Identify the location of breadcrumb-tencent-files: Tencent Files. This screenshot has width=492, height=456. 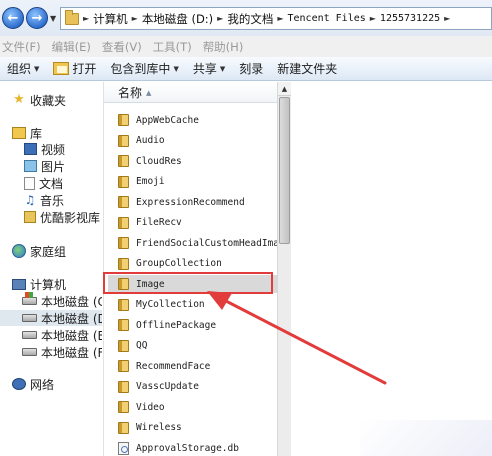
(326, 18).